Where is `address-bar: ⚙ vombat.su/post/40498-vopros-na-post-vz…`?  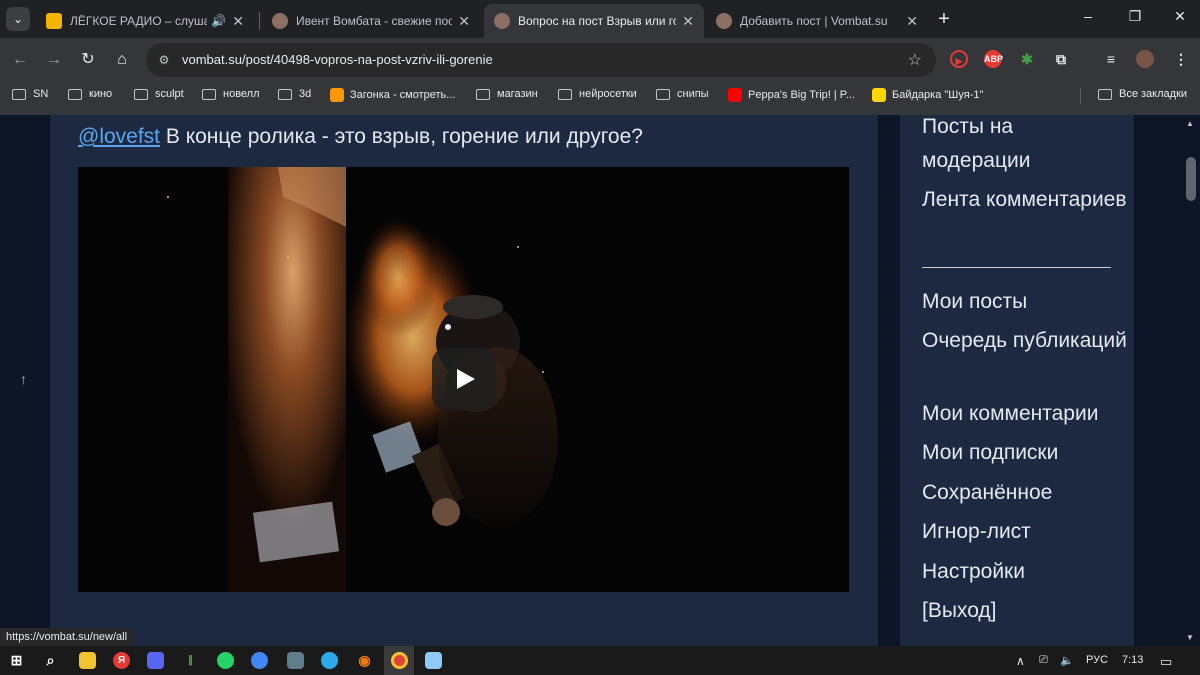 address-bar: ⚙ vombat.su/post/40498-vopros-na-post-vz… is located at coordinates (541, 60).